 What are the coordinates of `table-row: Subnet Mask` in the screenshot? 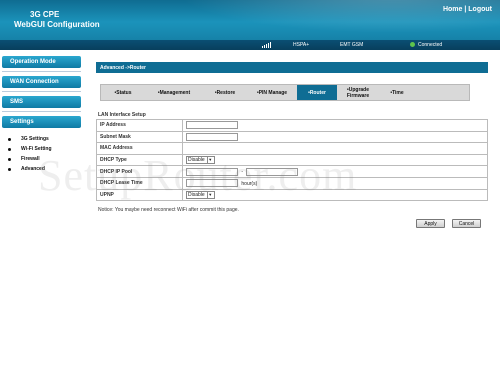 It's located at (292, 137).